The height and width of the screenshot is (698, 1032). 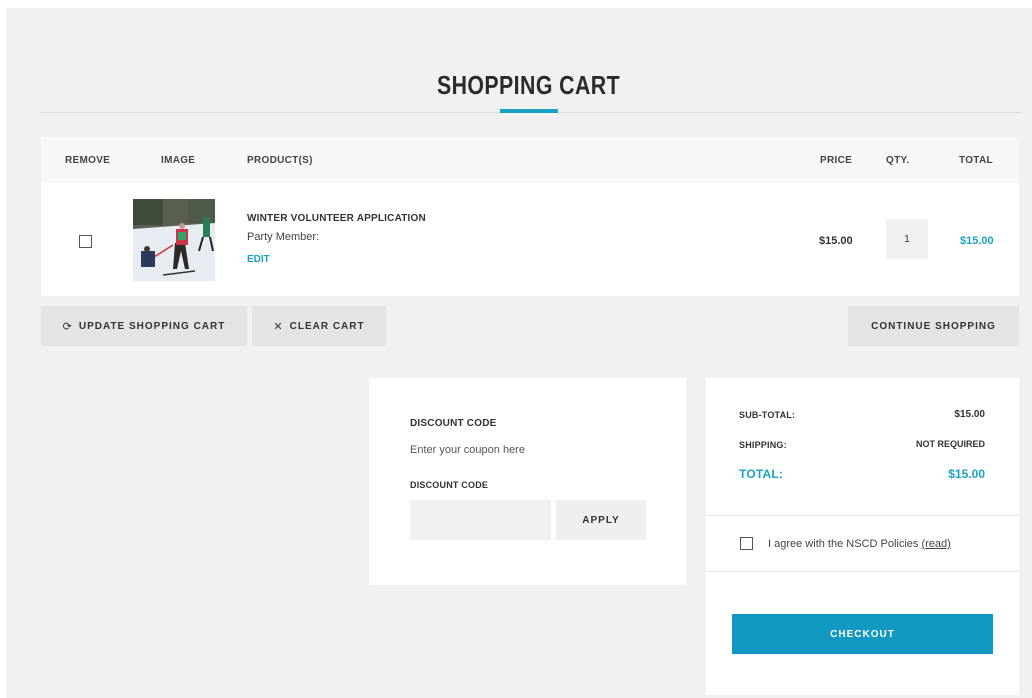 What do you see at coordinates (178, 160) in the screenshot?
I see `header-image: IMAGE` at bounding box center [178, 160].